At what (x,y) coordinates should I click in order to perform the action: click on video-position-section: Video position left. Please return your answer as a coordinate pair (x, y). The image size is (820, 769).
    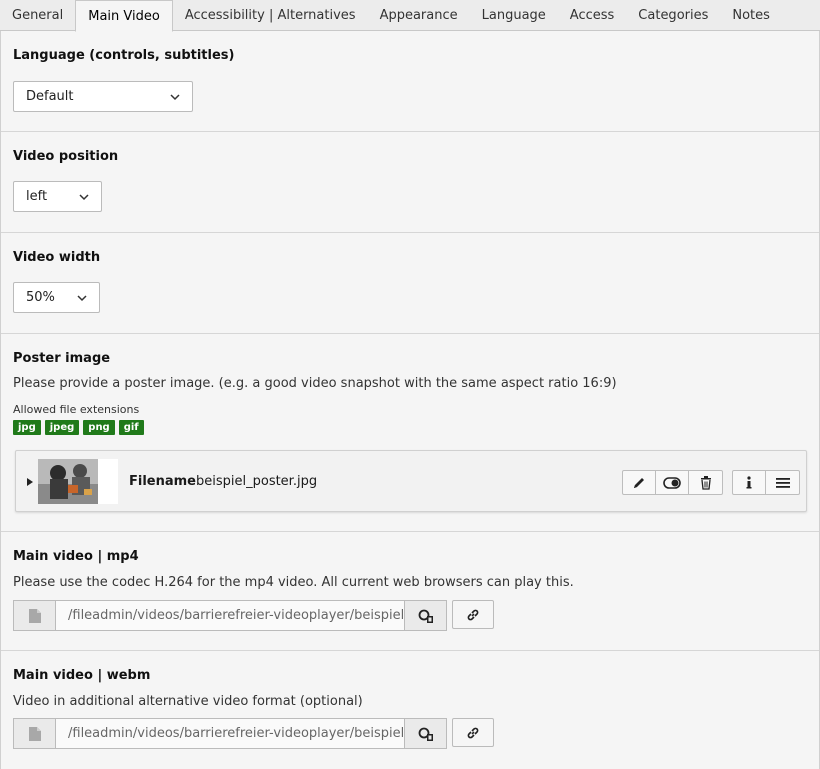
    Looking at the image, I should click on (410, 182).